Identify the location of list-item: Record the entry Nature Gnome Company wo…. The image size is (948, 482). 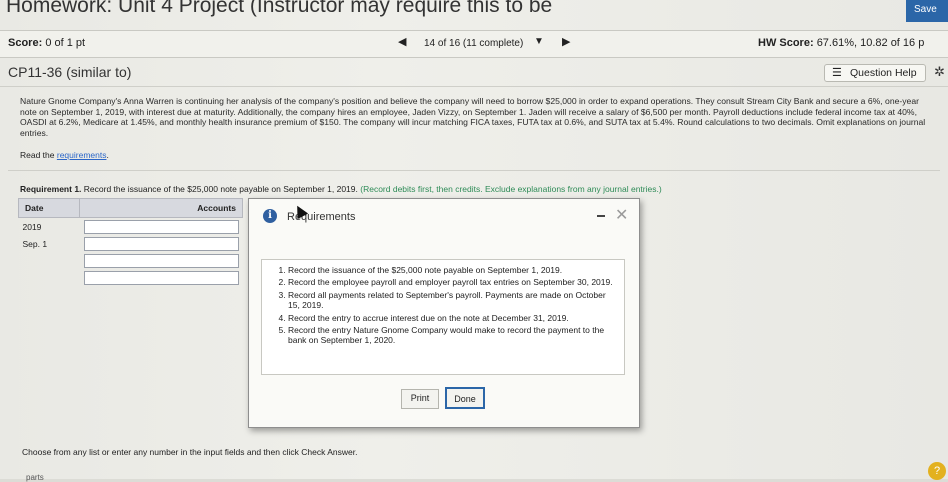
(452, 335).